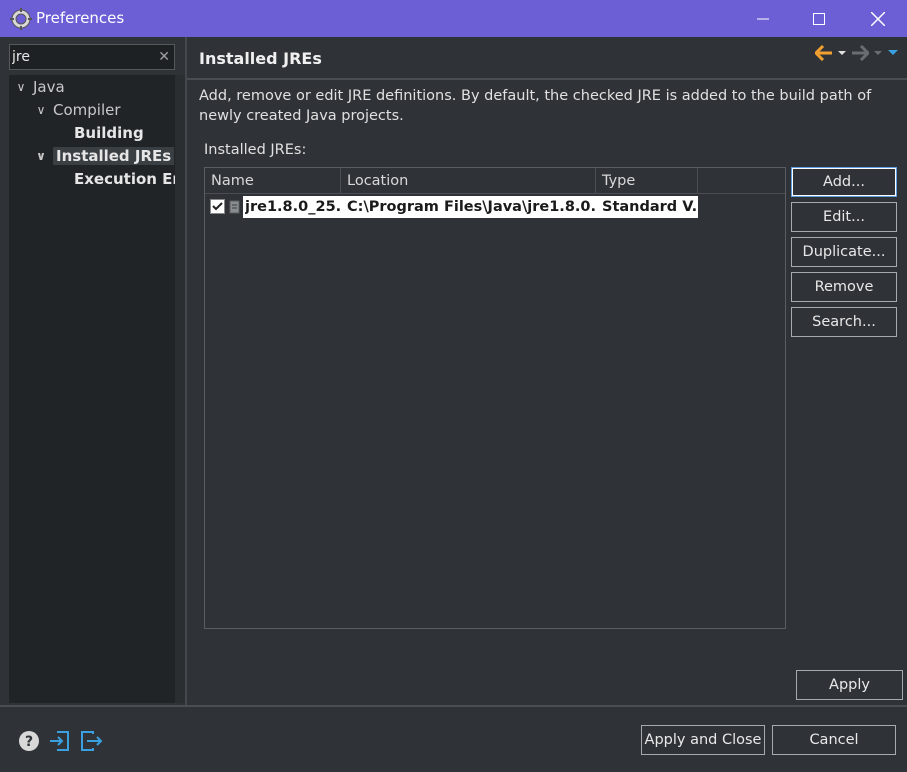 This screenshot has width=907, height=772. I want to click on column-header-location: Location, so click(468, 181).